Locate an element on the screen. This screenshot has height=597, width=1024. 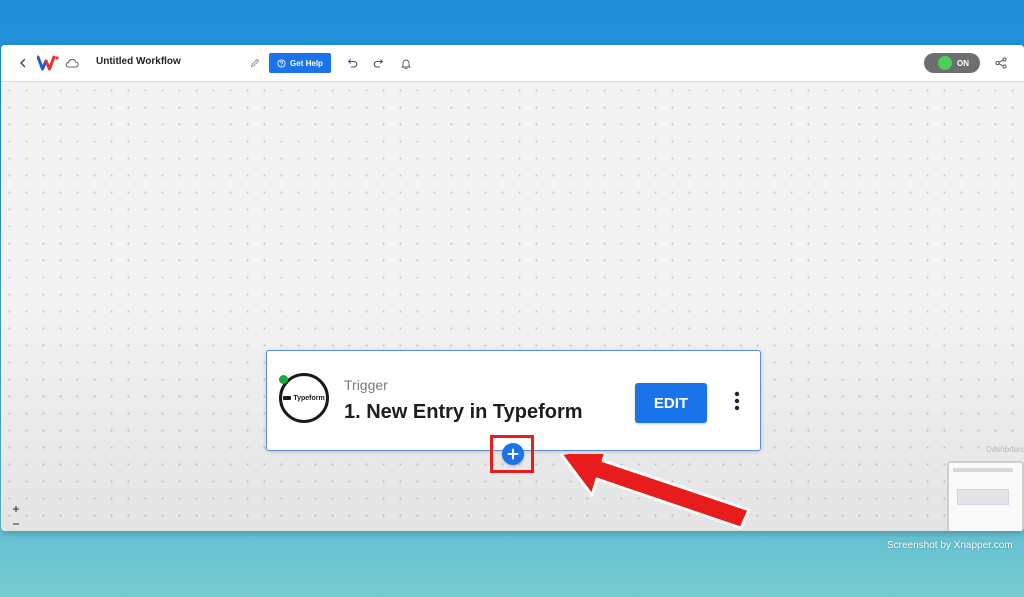
rename-button is located at coordinates (255, 63).